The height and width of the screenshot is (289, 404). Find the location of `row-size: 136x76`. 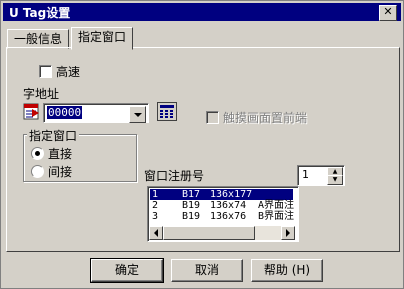

row-size: 136x76 is located at coordinates (228, 216).